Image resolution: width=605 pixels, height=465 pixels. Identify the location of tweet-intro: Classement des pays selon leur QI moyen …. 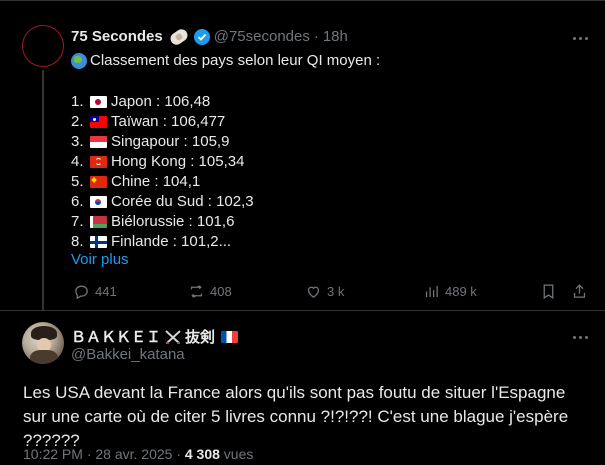
(225, 60).